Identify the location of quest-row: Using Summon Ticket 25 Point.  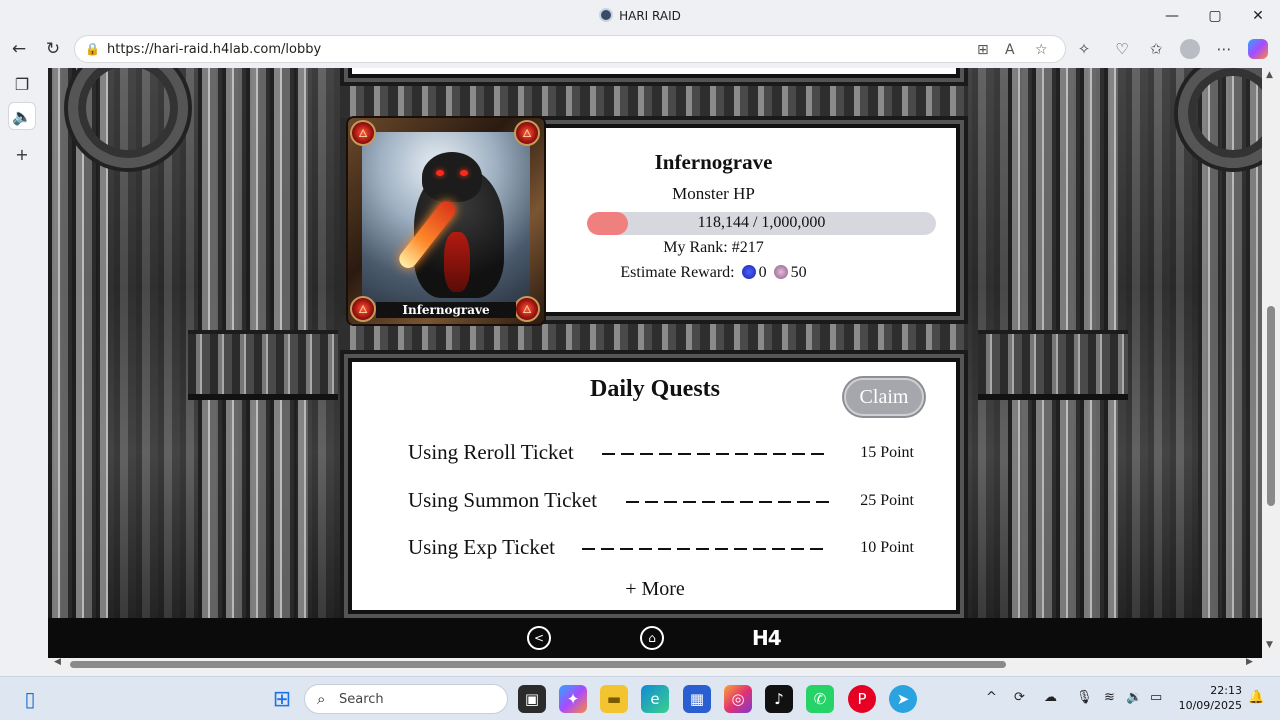
(663, 502).